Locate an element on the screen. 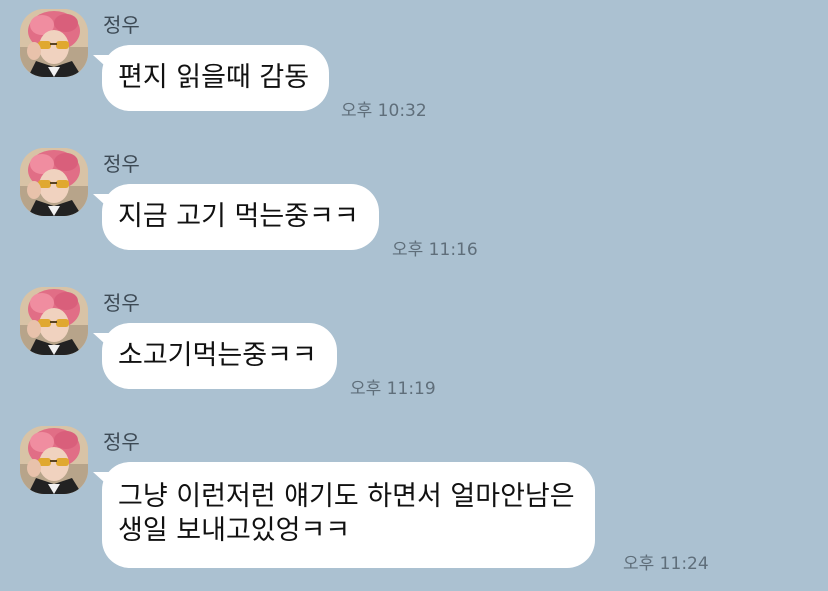 The width and height of the screenshot is (828, 591). message-bubble: 소고기먹는중ㅋㅋ is located at coordinates (219, 356).